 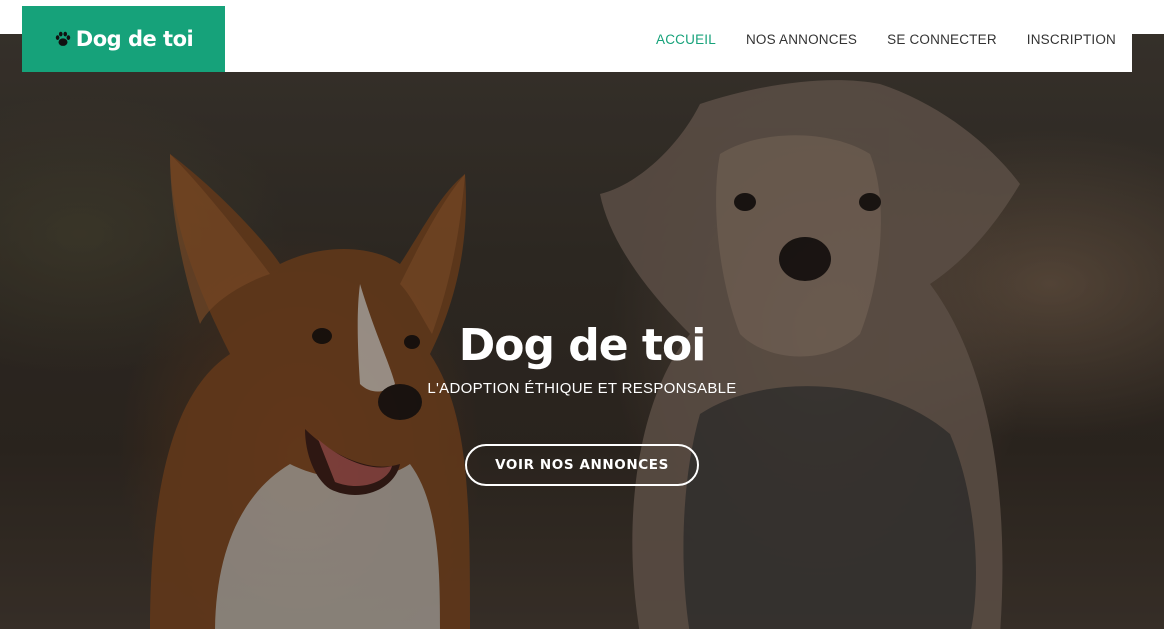 I want to click on view-listings-button: VOIR NOS ANNONCES, so click(x=582, y=465).